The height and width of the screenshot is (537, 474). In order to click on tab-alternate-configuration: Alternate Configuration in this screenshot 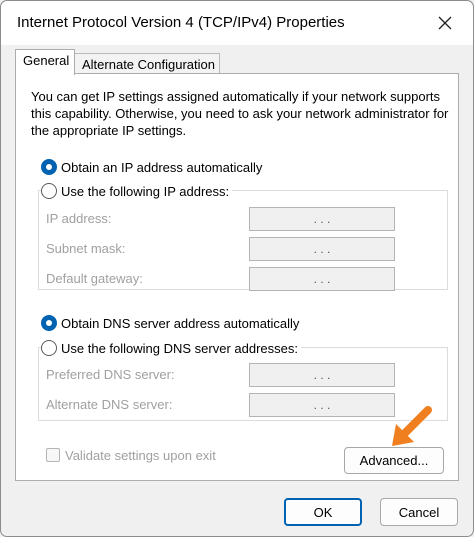, I will do `click(147, 64)`.